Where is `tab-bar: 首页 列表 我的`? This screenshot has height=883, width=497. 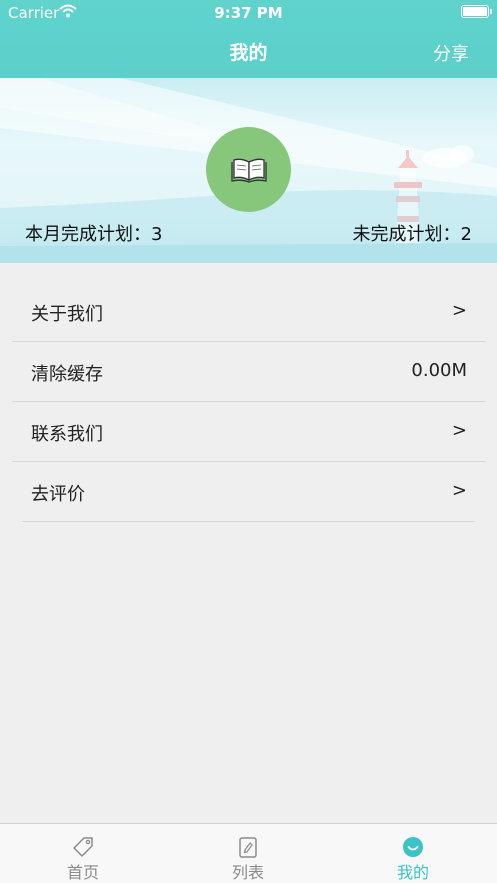
tab-bar: 首页 列表 我的 is located at coordinates (248, 853).